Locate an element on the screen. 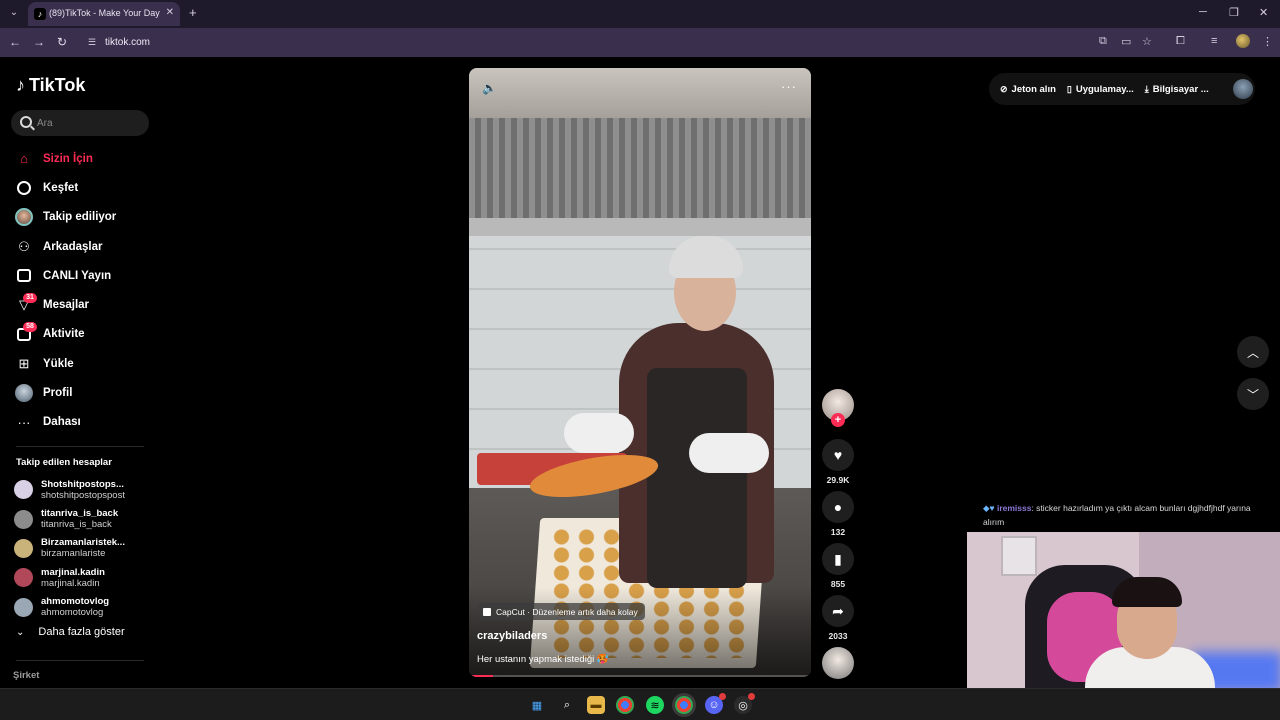 This screenshot has height=720, width=1280. volume-icon: 🔈 is located at coordinates (489, 88).